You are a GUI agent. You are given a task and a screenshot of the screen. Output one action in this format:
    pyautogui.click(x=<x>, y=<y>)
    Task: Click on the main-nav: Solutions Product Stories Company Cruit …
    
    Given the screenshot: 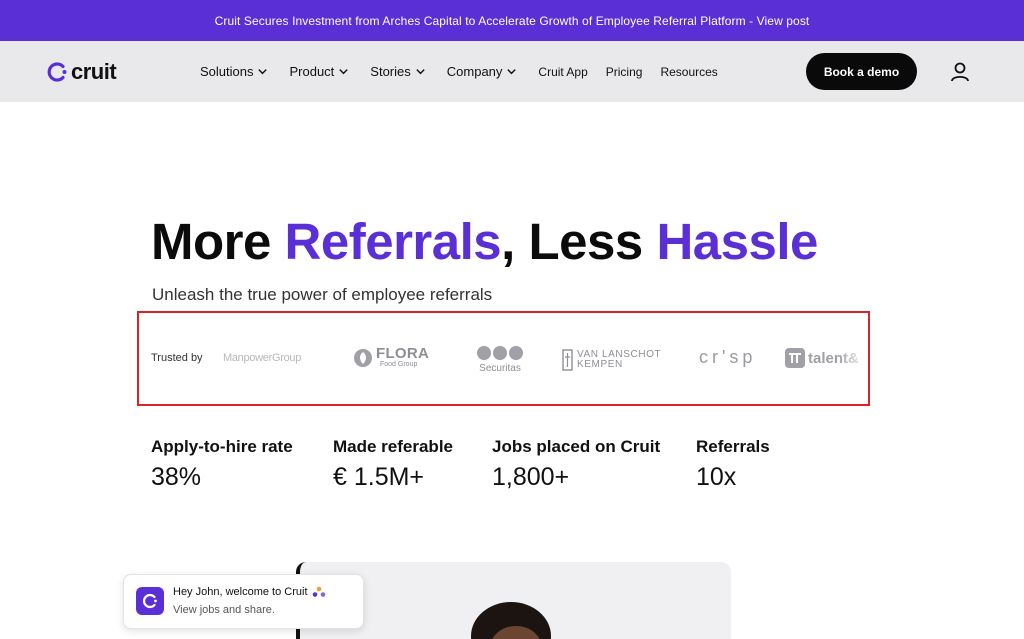 What is the action you would take?
    pyautogui.click(x=468, y=71)
    